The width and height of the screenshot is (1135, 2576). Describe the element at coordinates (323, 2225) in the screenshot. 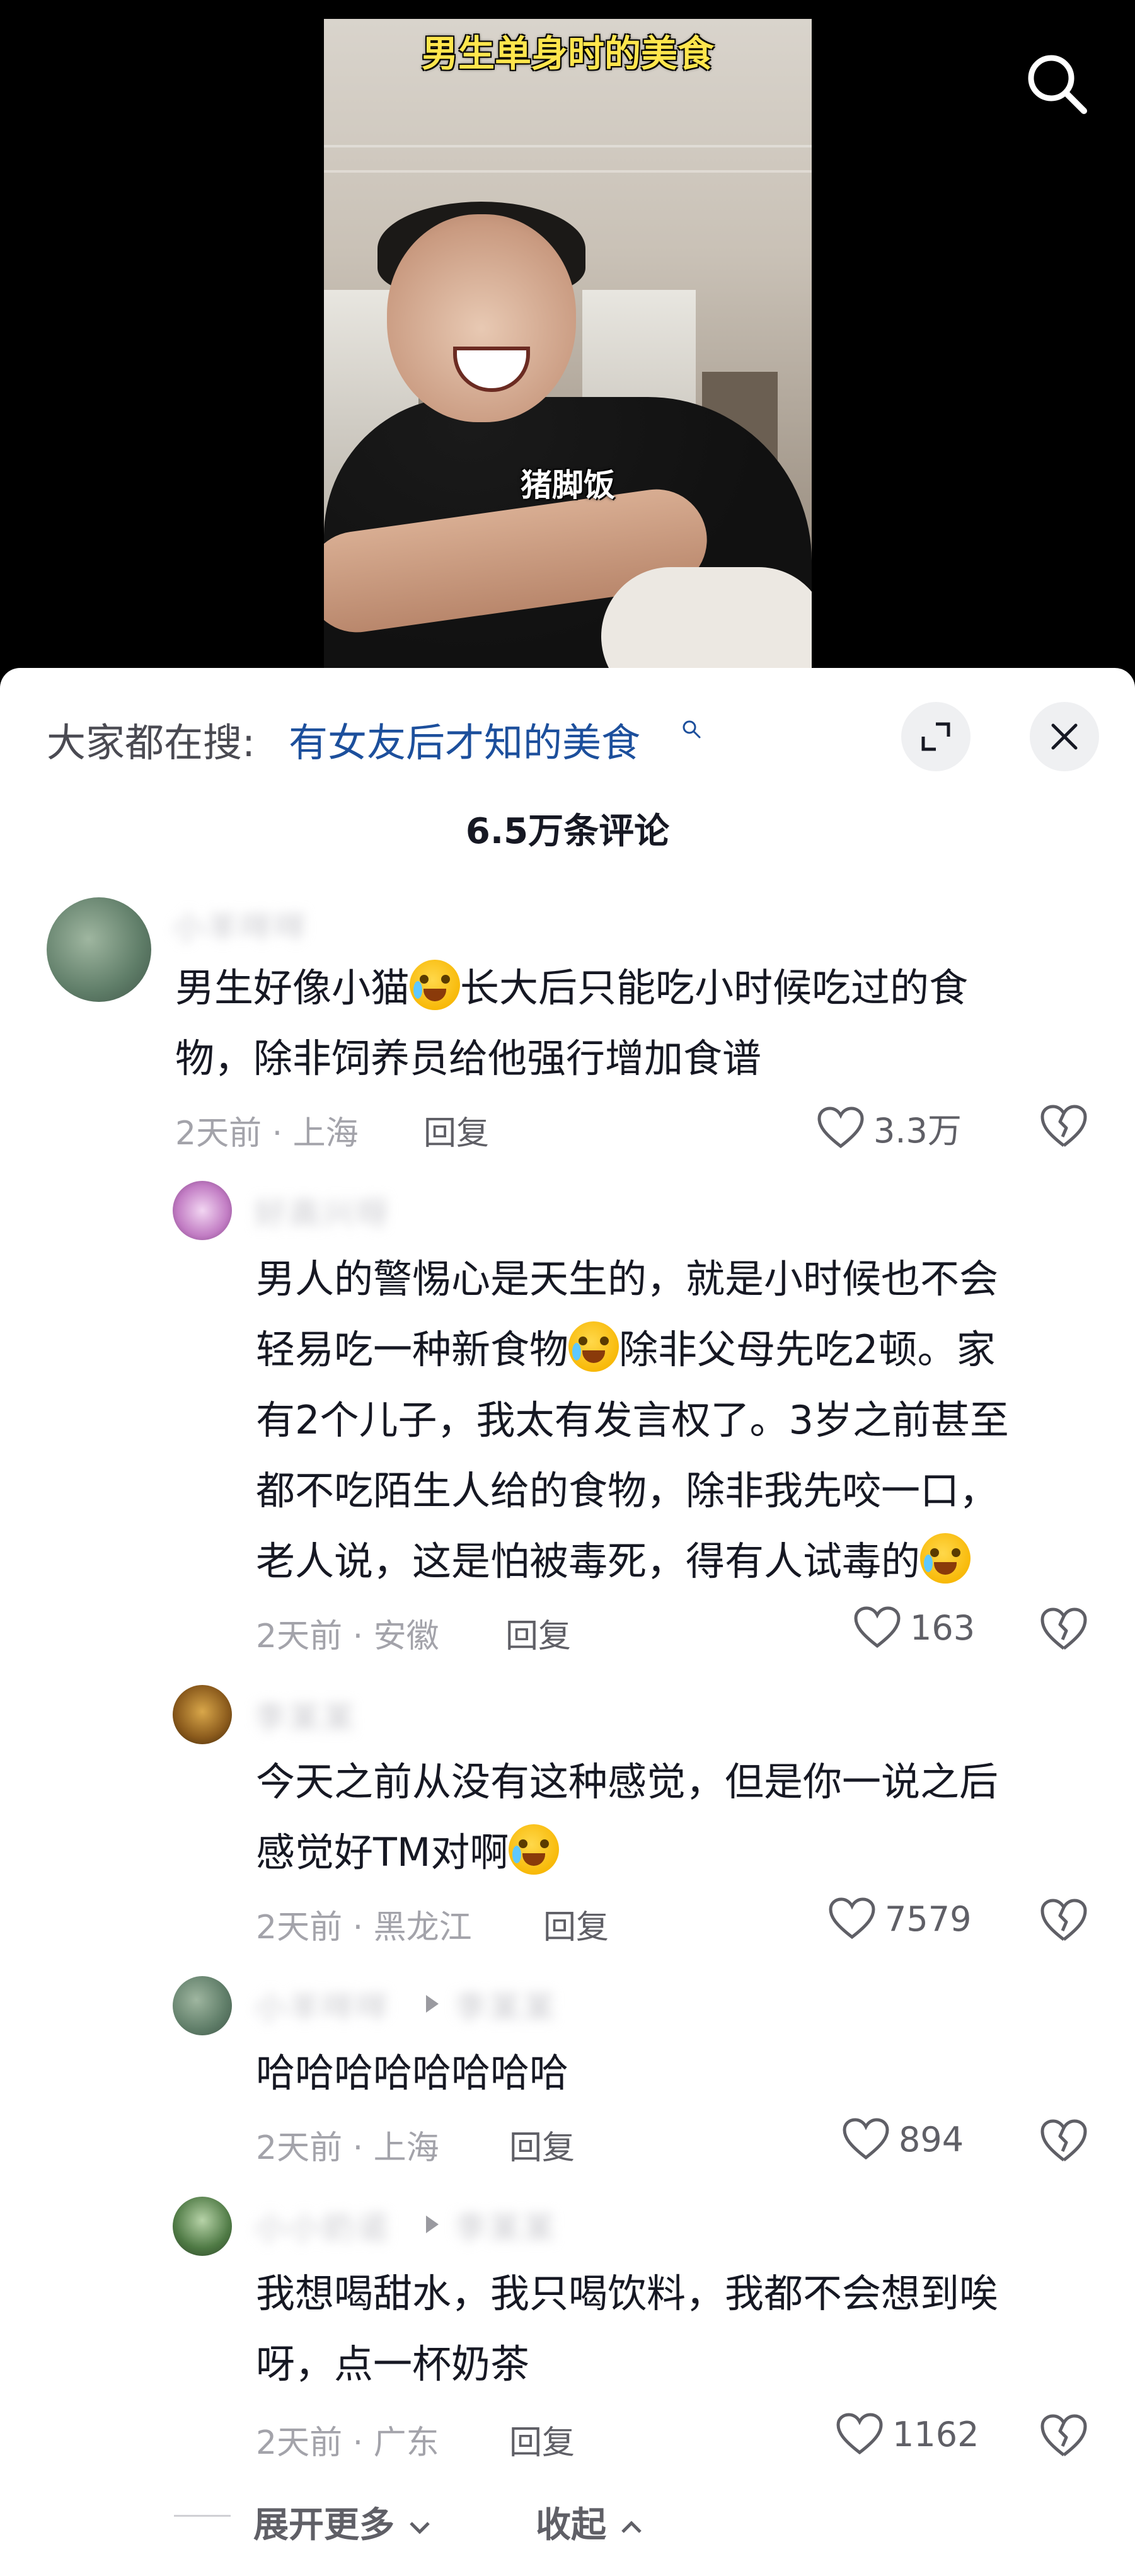

I see `username-blurred: 小小奶诺` at that location.